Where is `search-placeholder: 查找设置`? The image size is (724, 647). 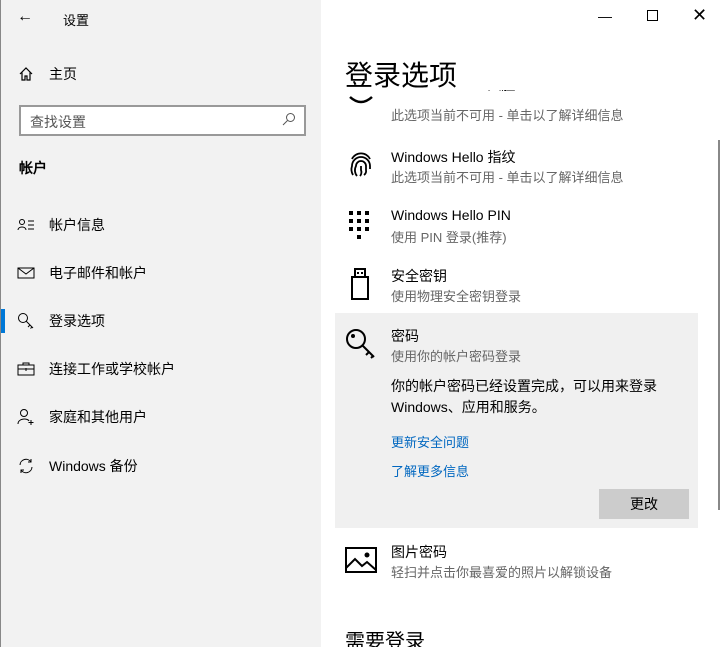 search-placeholder: 查找设置 is located at coordinates (58, 122).